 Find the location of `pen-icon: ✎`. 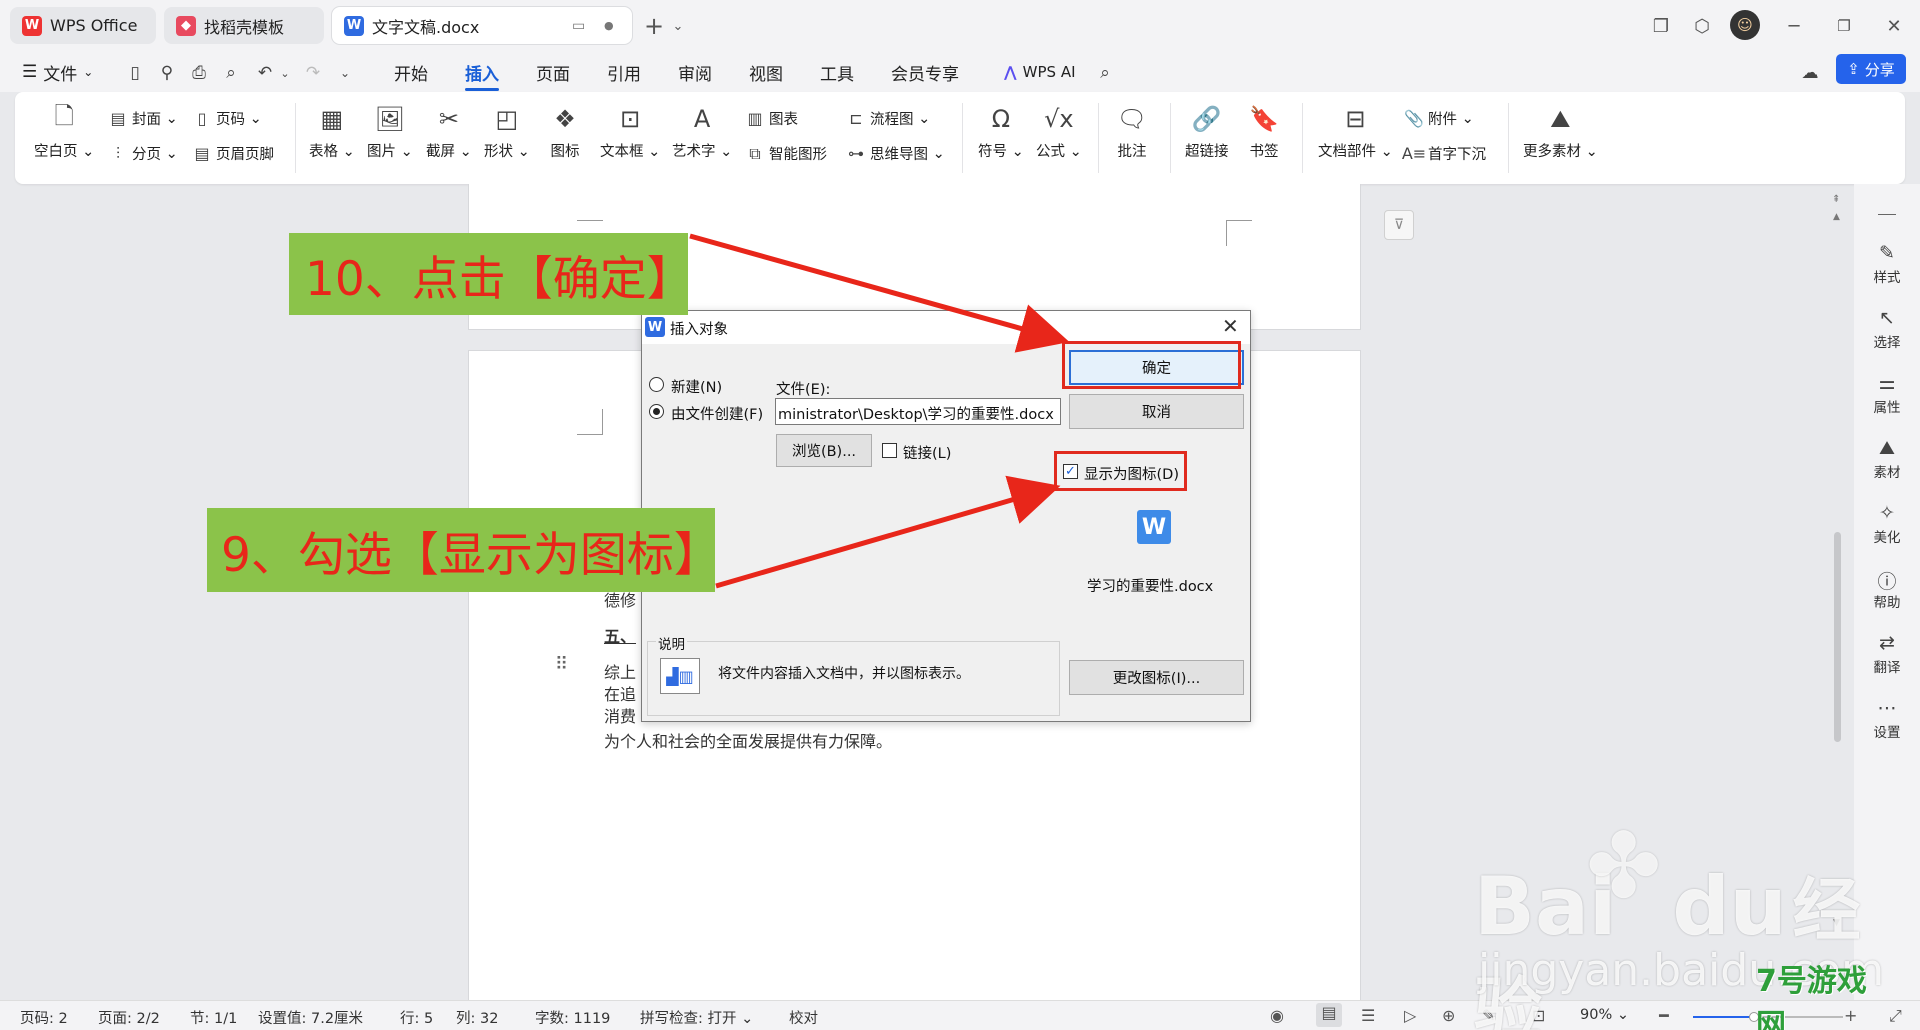

pen-icon: ✎ is located at coordinates (1887, 253).